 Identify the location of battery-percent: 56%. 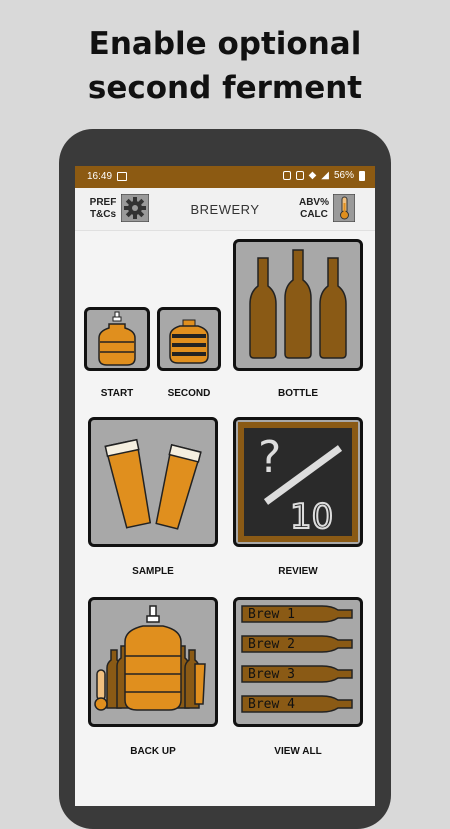
(343, 175).